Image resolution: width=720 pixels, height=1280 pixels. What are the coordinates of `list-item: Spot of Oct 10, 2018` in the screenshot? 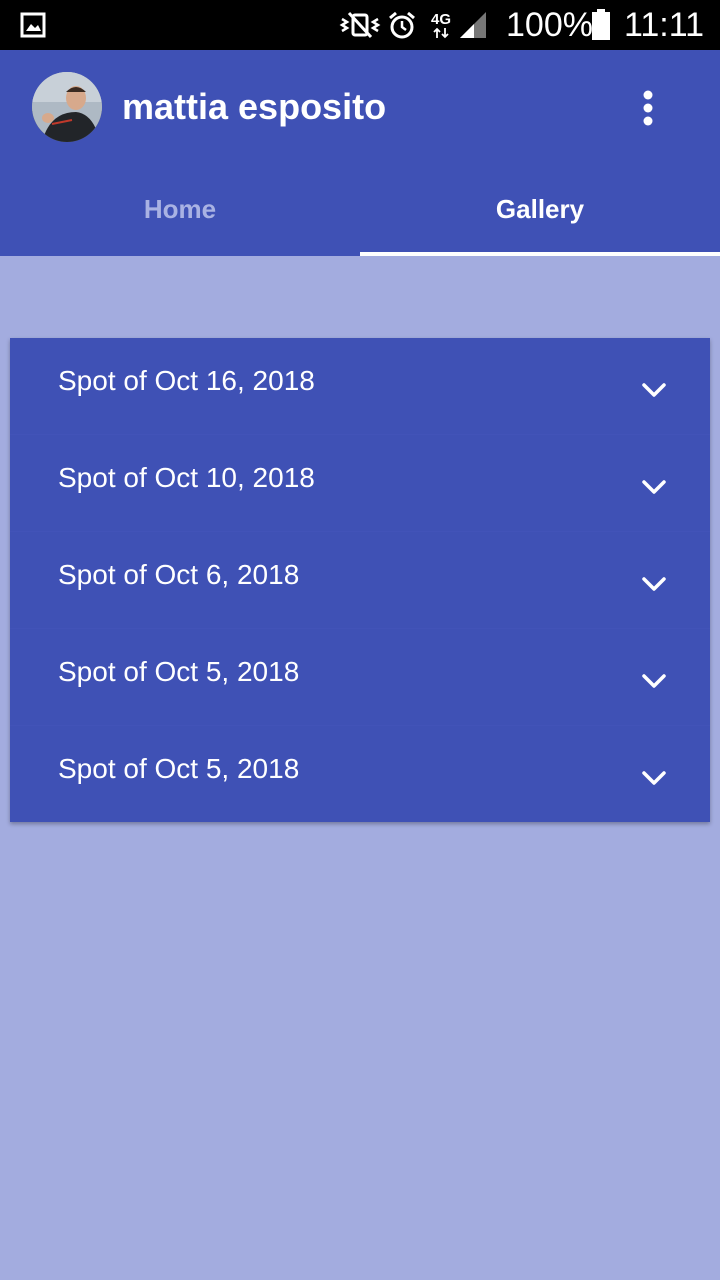 It's located at (360, 483).